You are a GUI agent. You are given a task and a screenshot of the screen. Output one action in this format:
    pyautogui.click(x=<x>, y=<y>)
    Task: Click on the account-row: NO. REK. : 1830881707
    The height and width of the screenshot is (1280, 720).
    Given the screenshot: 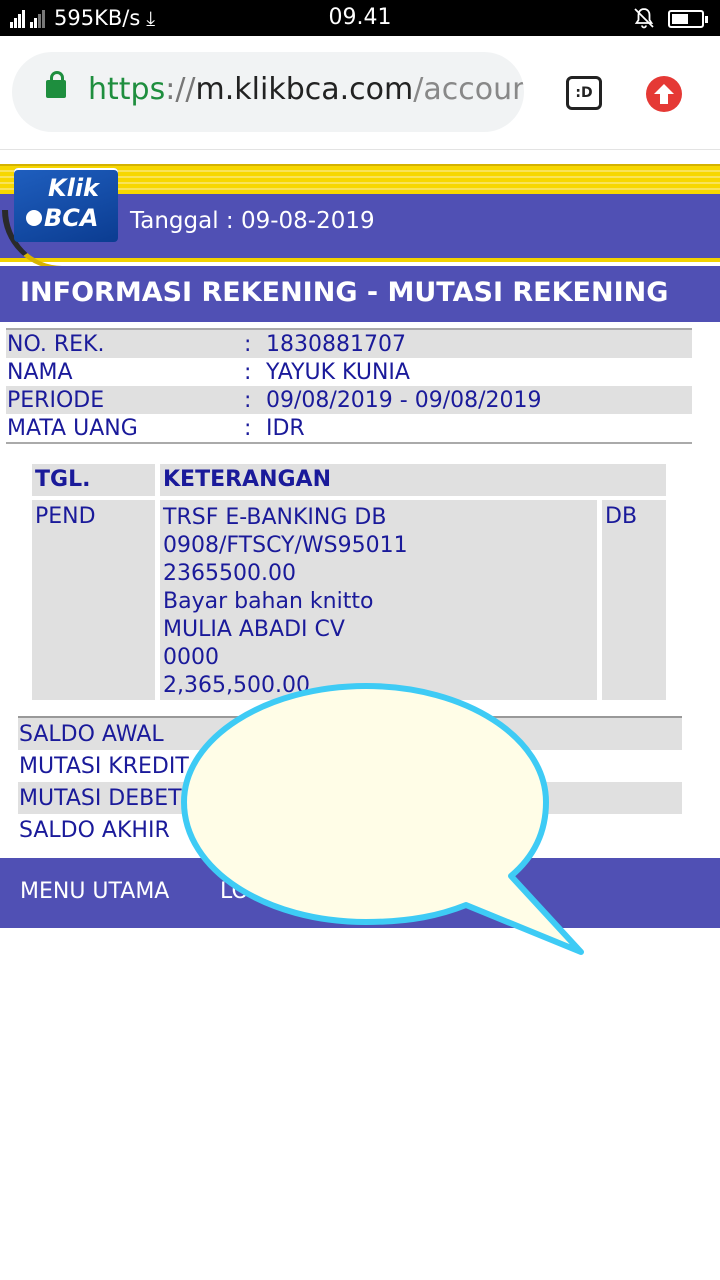 What is the action you would take?
    pyautogui.click(x=349, y=344)
    